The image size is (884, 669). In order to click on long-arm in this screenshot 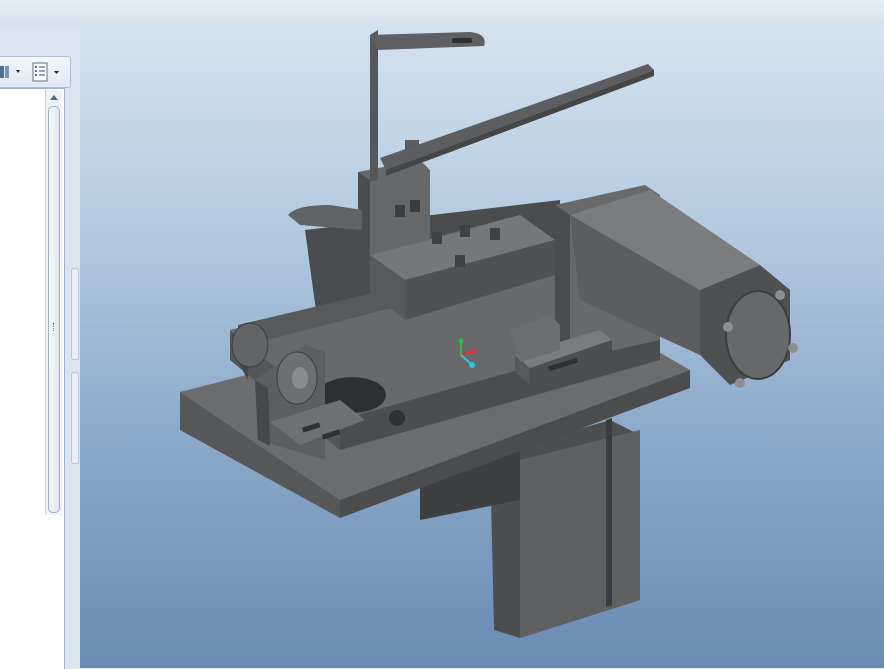, I will do `click(517, 117)`.